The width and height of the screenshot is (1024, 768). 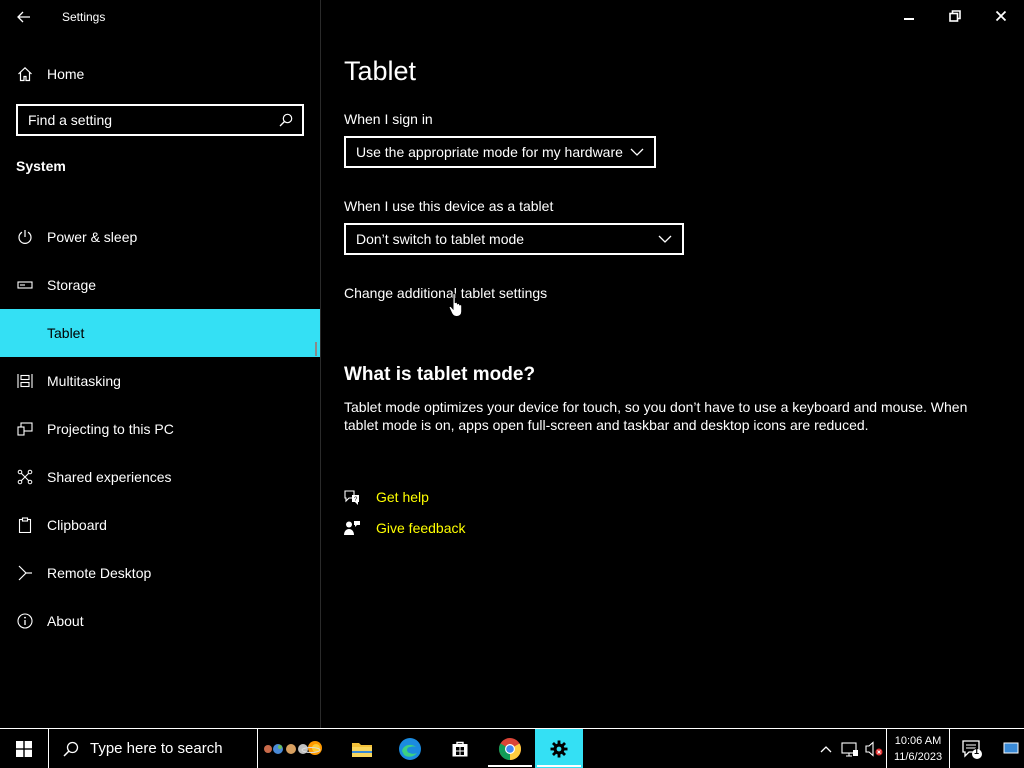 I want to click on network-tray-button, so click(x=850, y=748).